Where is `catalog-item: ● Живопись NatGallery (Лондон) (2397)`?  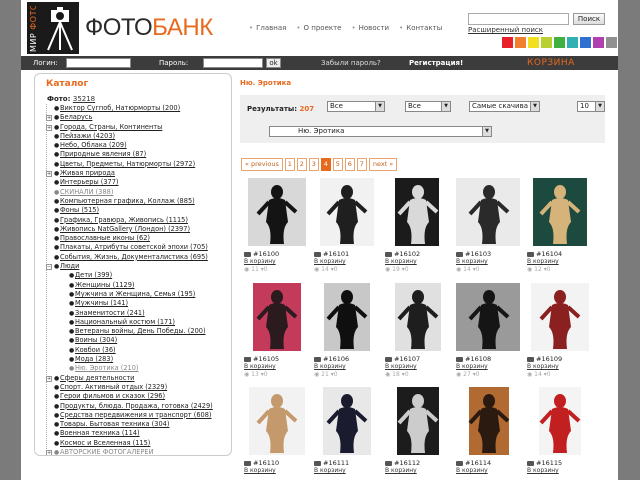 catalog-item: ● Живопись NatGallery (Лондон) (2397) is located at coordinates (134, 229).